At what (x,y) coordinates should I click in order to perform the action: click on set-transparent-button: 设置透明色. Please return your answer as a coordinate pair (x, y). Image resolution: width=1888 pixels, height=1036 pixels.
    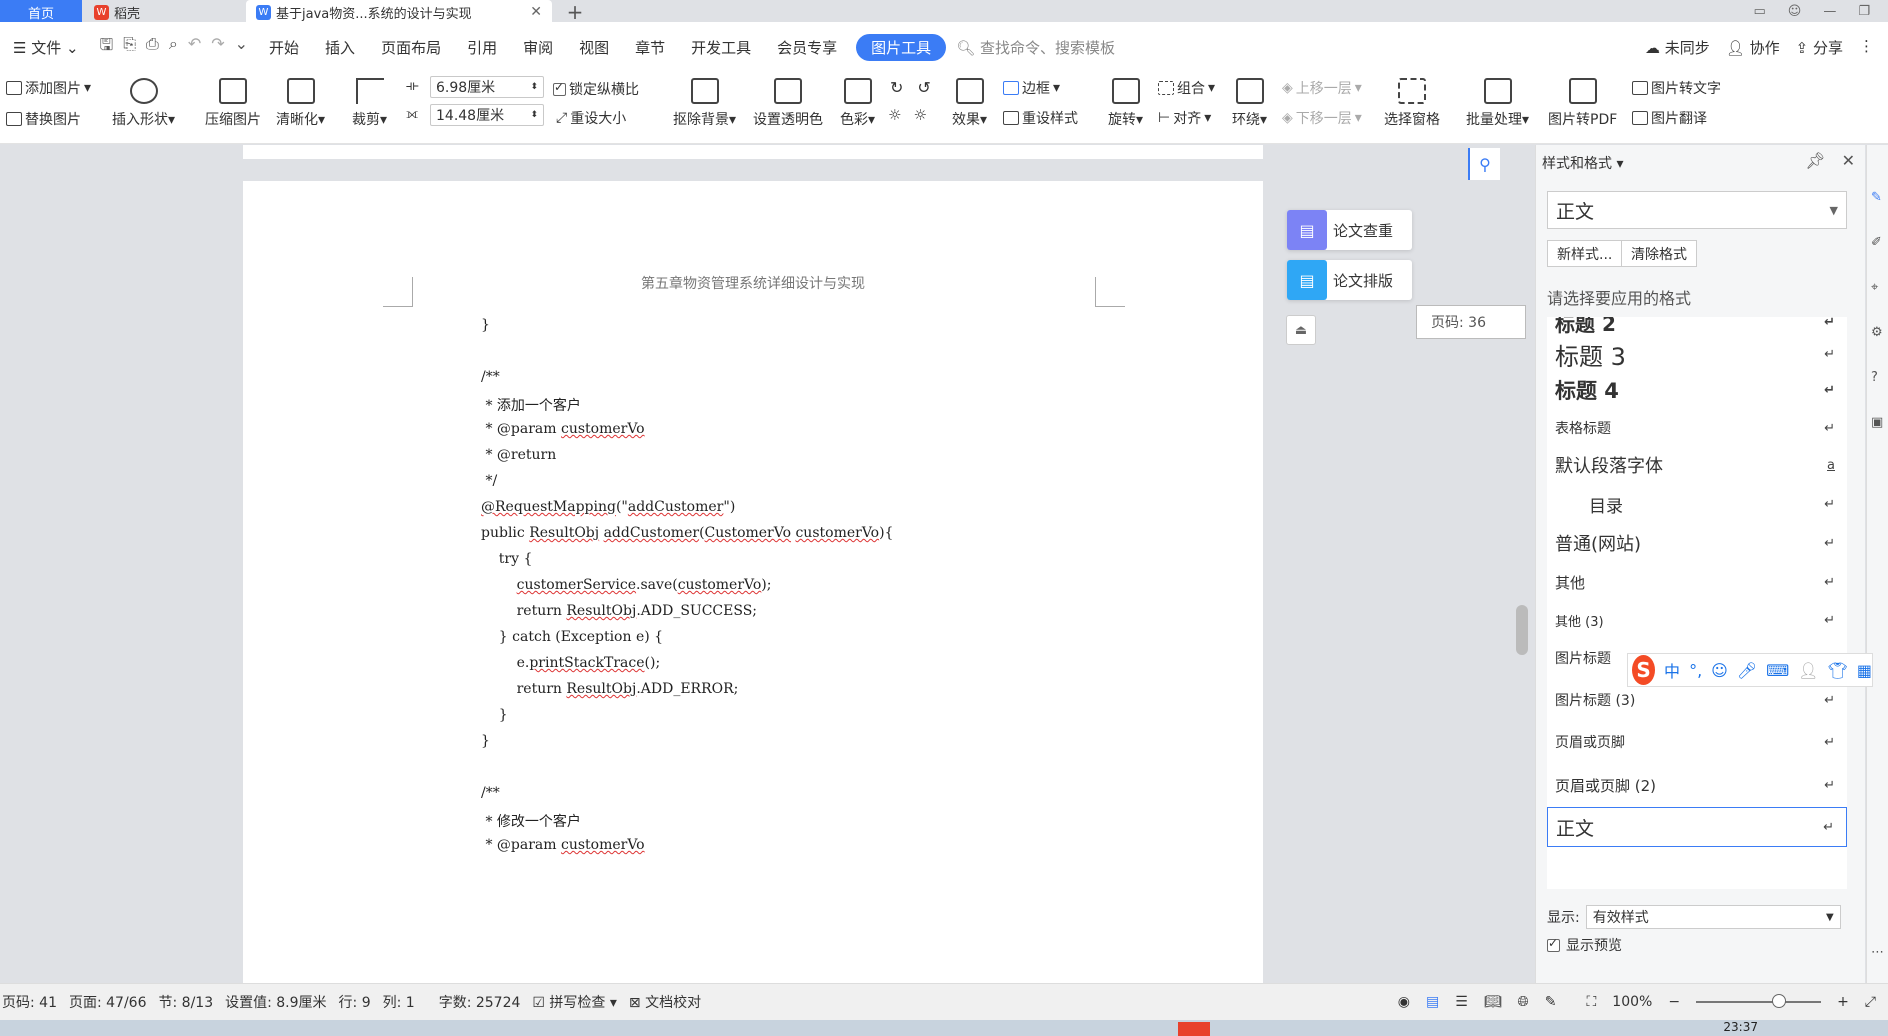
    Looking at the image, I should click on (788, 103).